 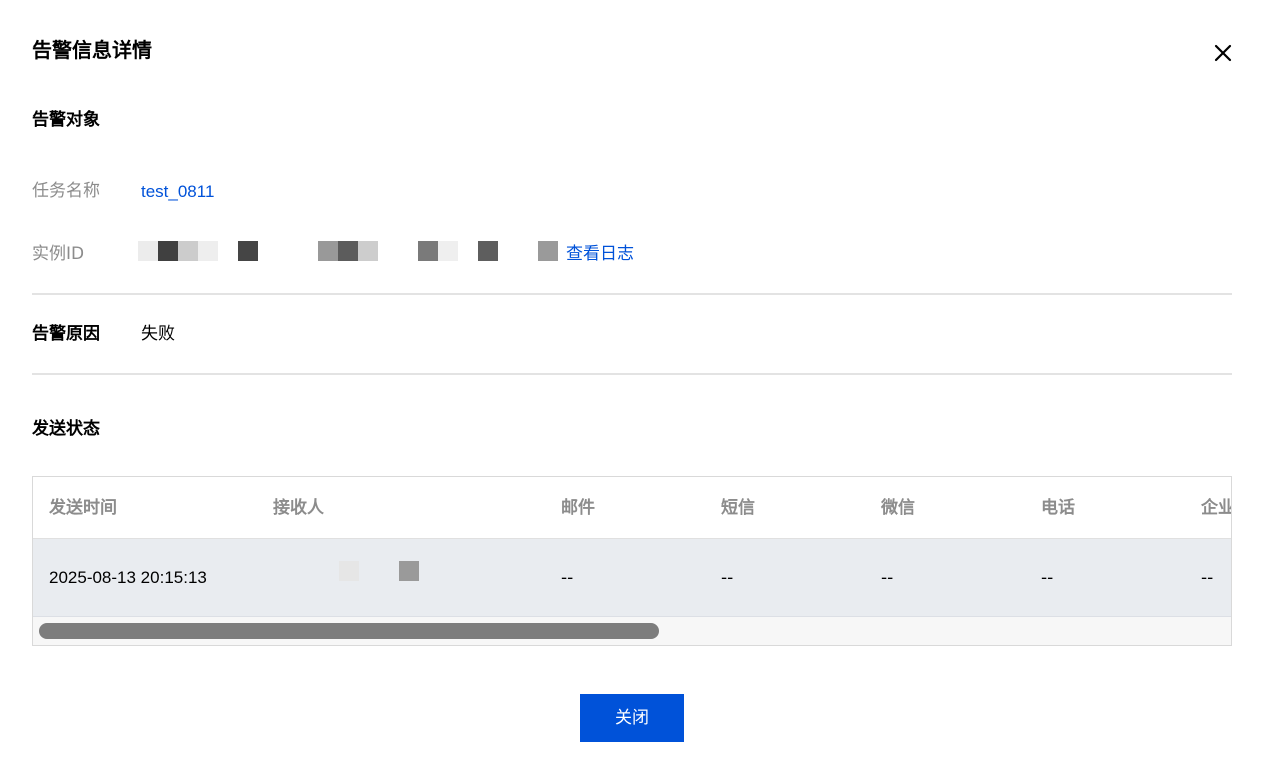 What do you see at coordinates (727, 578) in the screenshot?
I see `cell-sms: --` at bounding box center [727, 578].